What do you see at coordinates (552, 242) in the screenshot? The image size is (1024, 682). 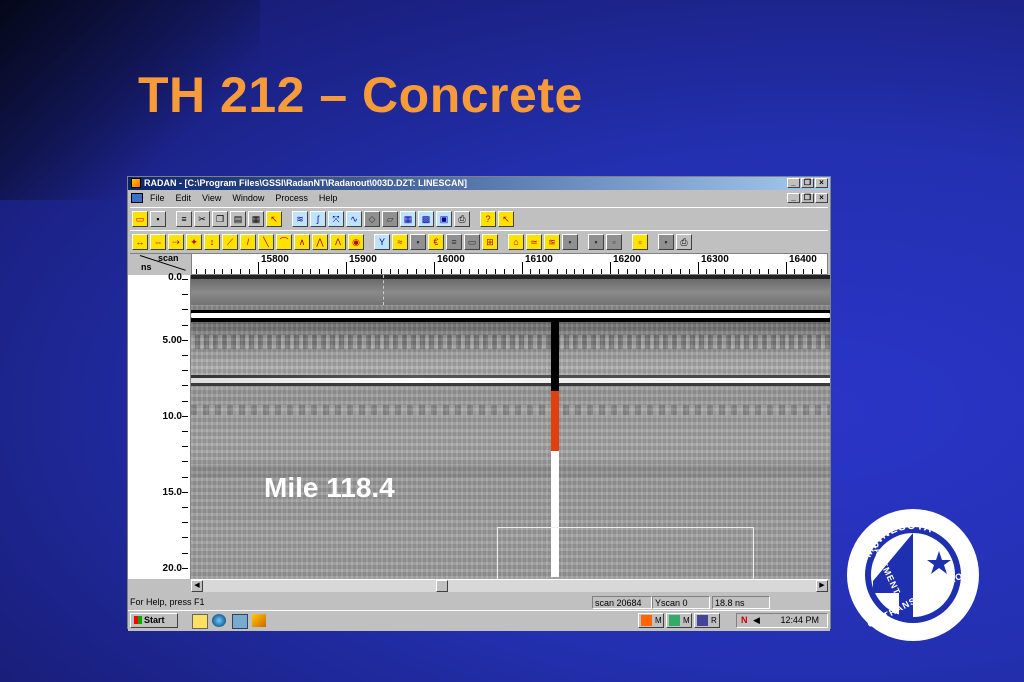 I see `layers-icon: ≊` at bounding box center [552, 242].